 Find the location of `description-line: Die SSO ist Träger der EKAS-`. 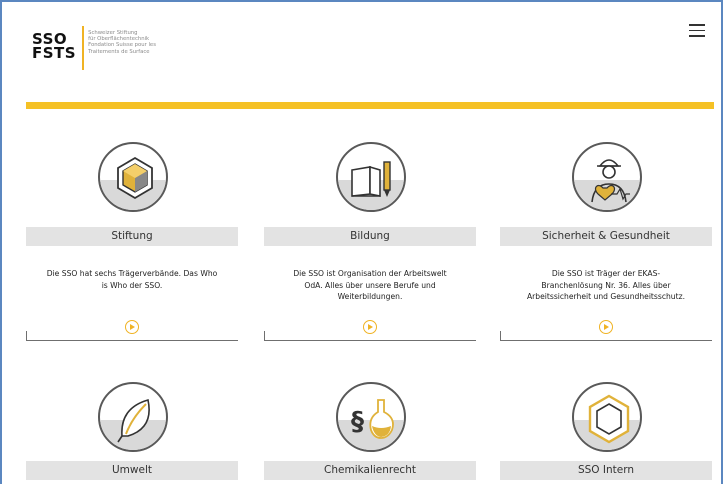

description-line: Die SSO ist Träger der EKAS- is located at coordinates (606, 273).